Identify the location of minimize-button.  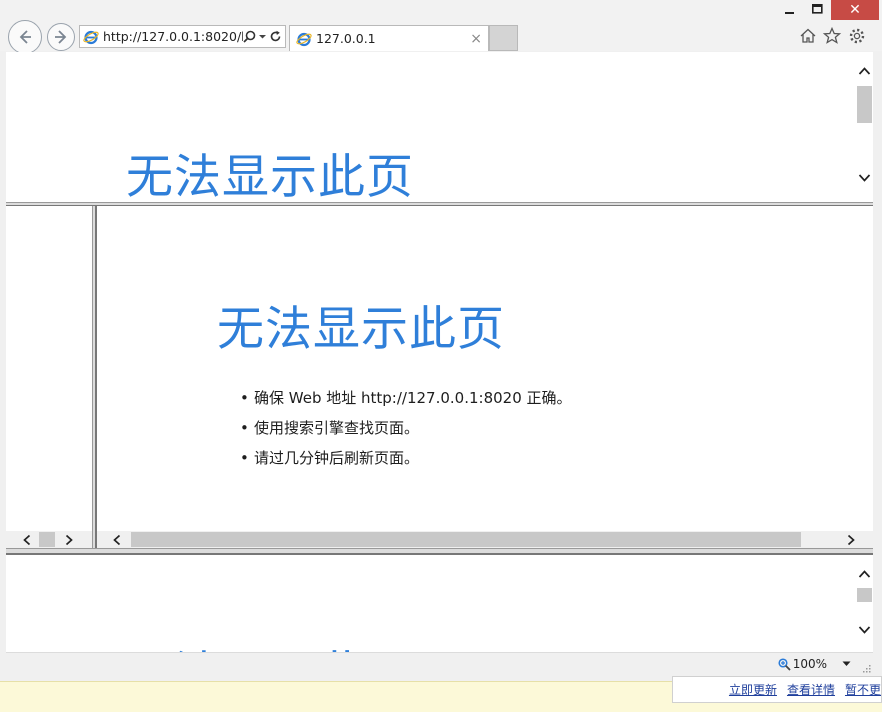
(790, 9).